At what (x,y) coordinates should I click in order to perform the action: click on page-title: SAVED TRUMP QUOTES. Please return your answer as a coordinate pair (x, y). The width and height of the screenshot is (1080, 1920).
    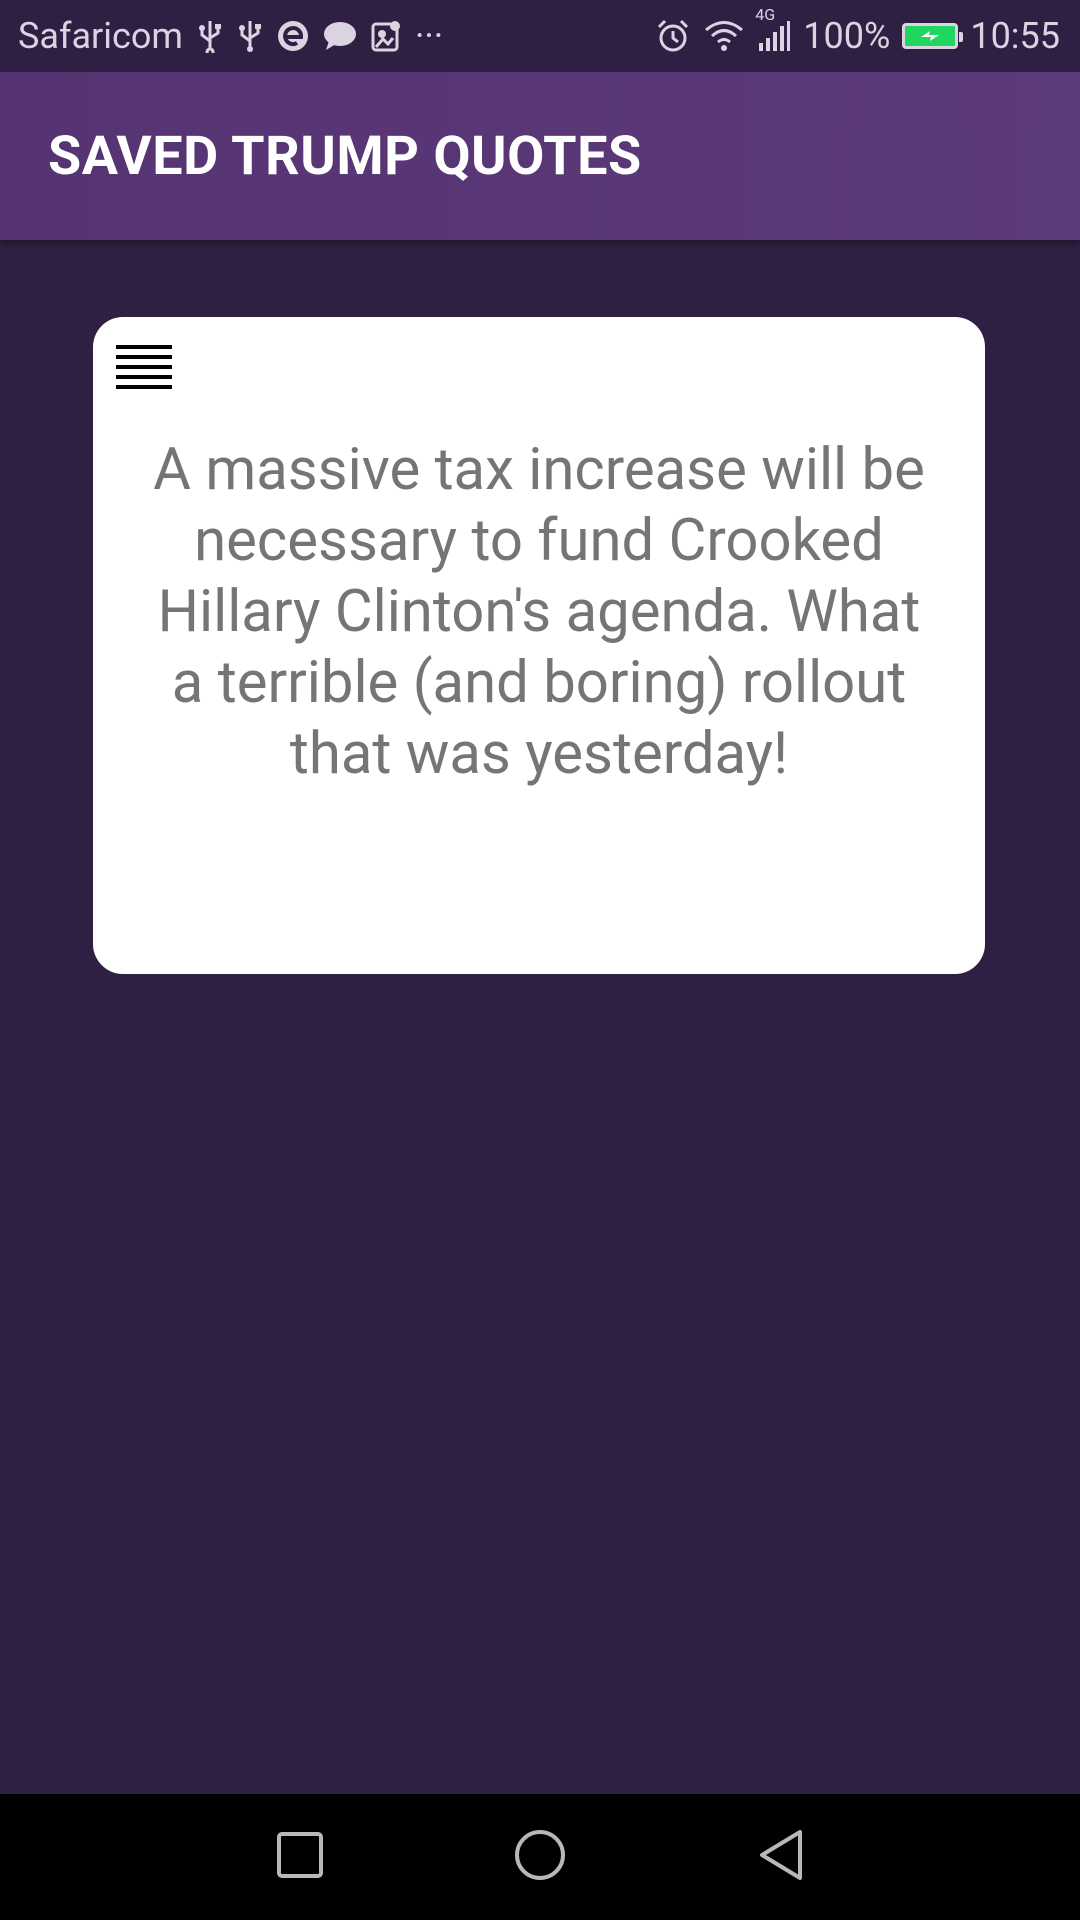
    Looking at the image, I should click on (345, 156).